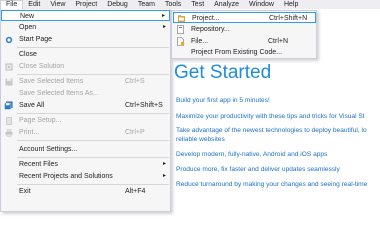 The width and height of the screenshot is (380, 240). What do you see at coordinates (223, 72) in the screenshot?
I see `get-started-heading: Get Started` at bounding box center [223, 72].